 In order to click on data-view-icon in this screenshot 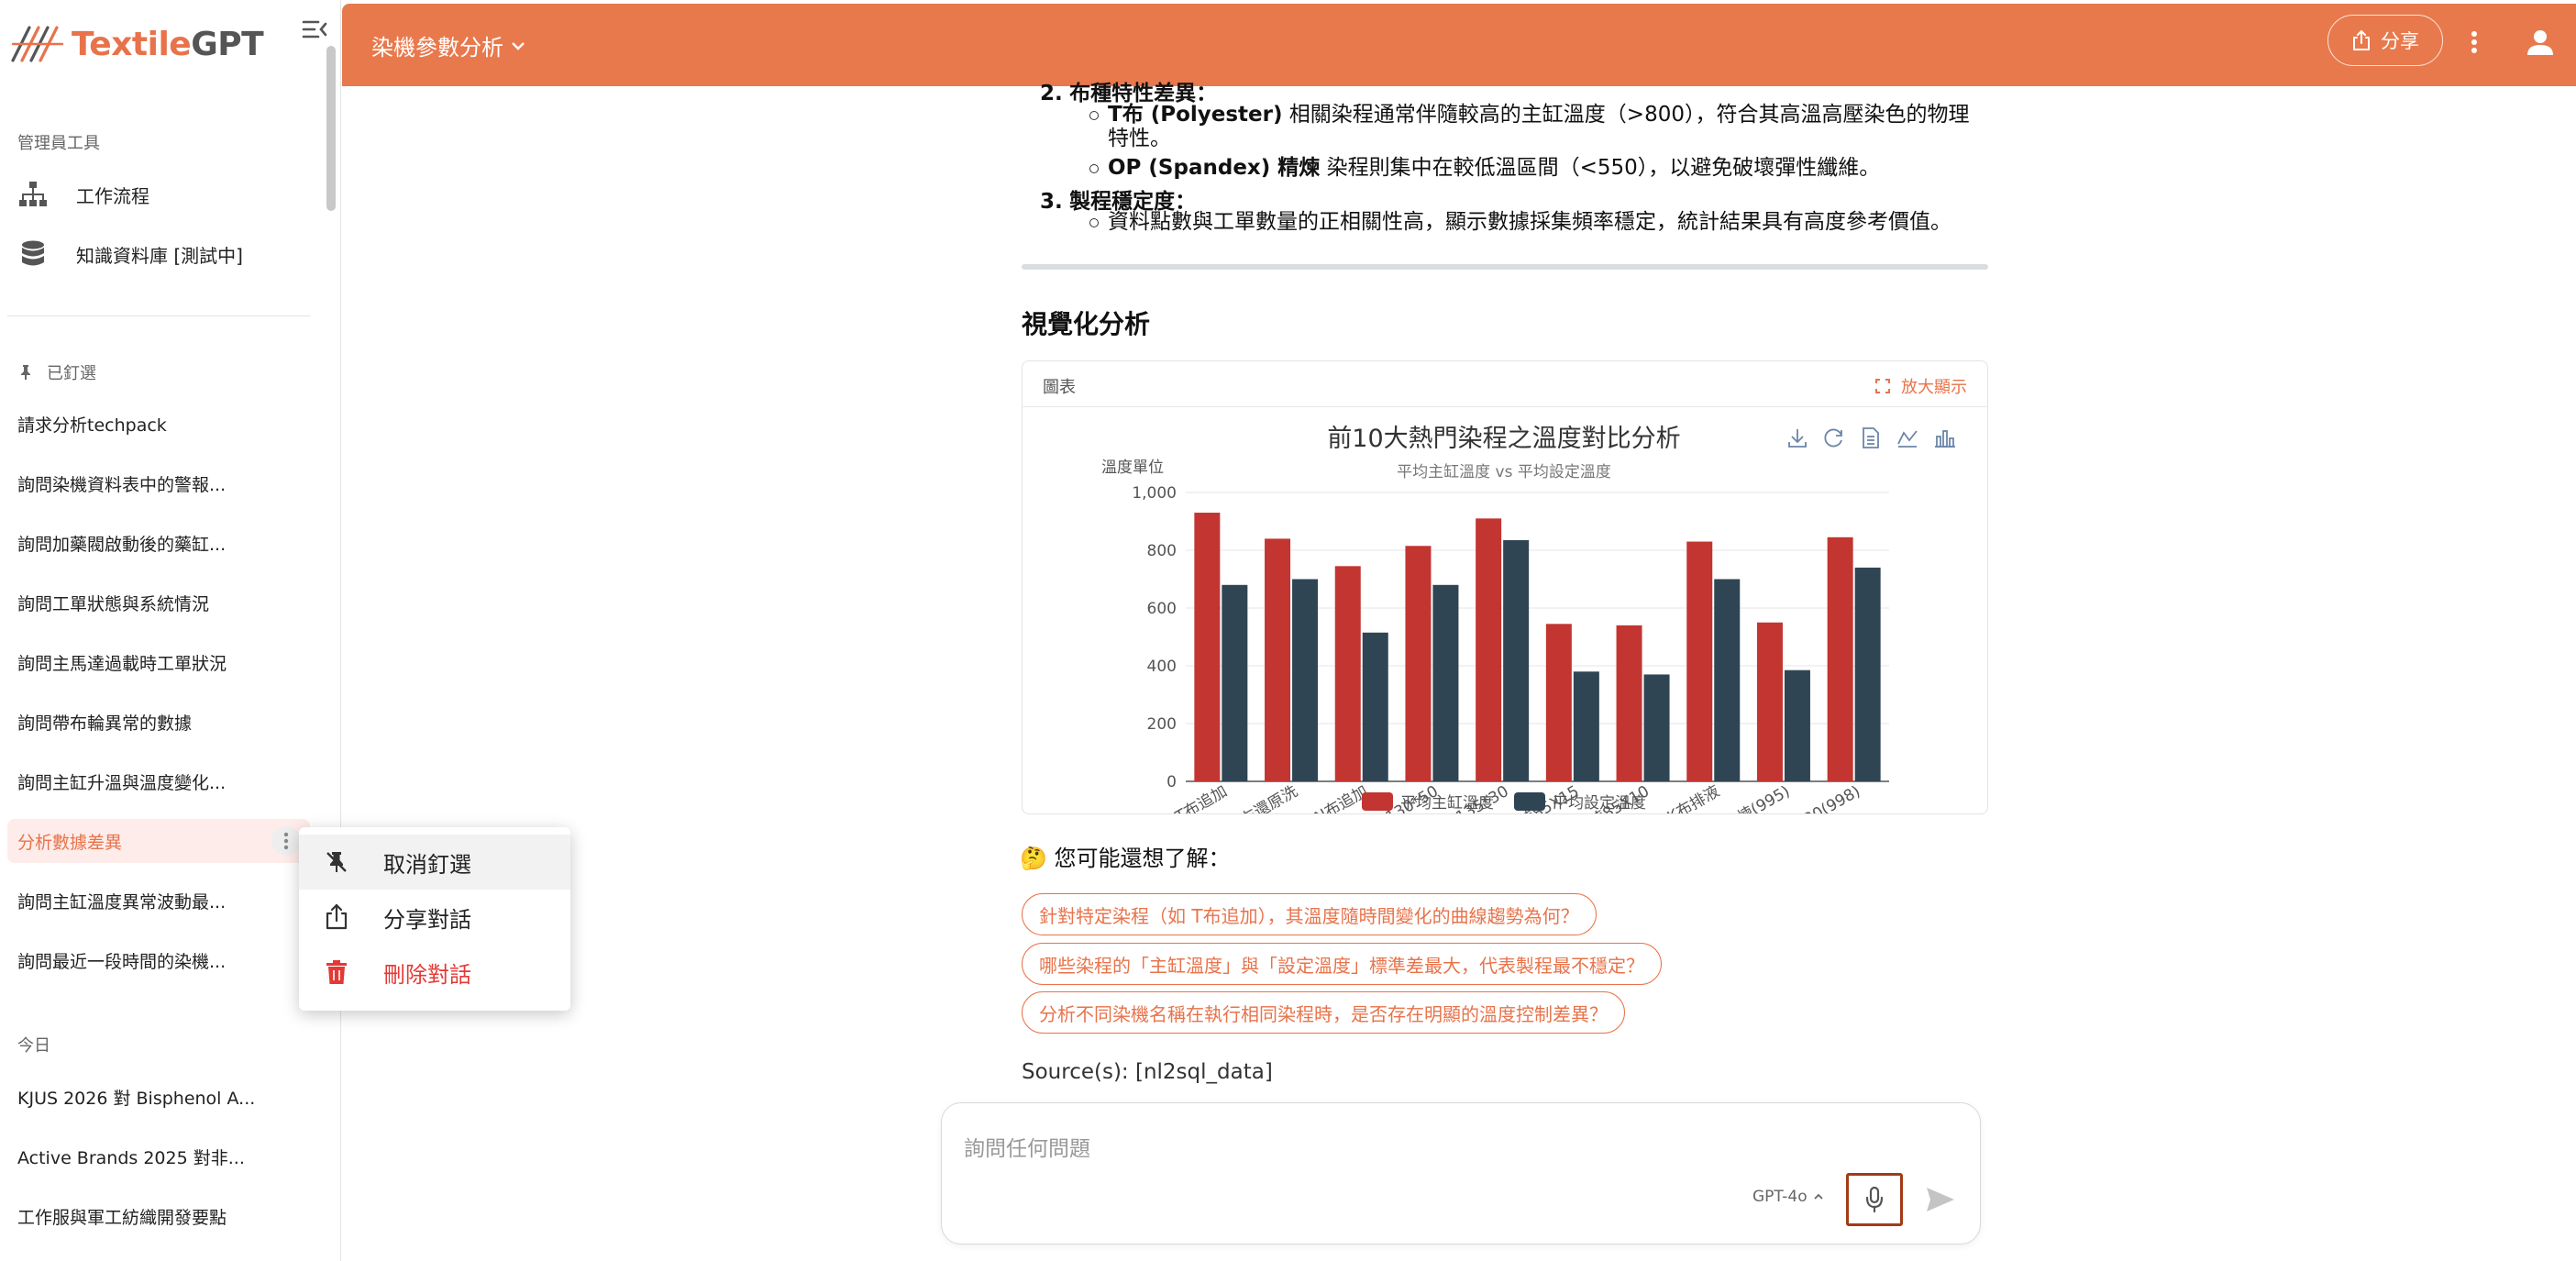, I will do `click(1871, 437)`.